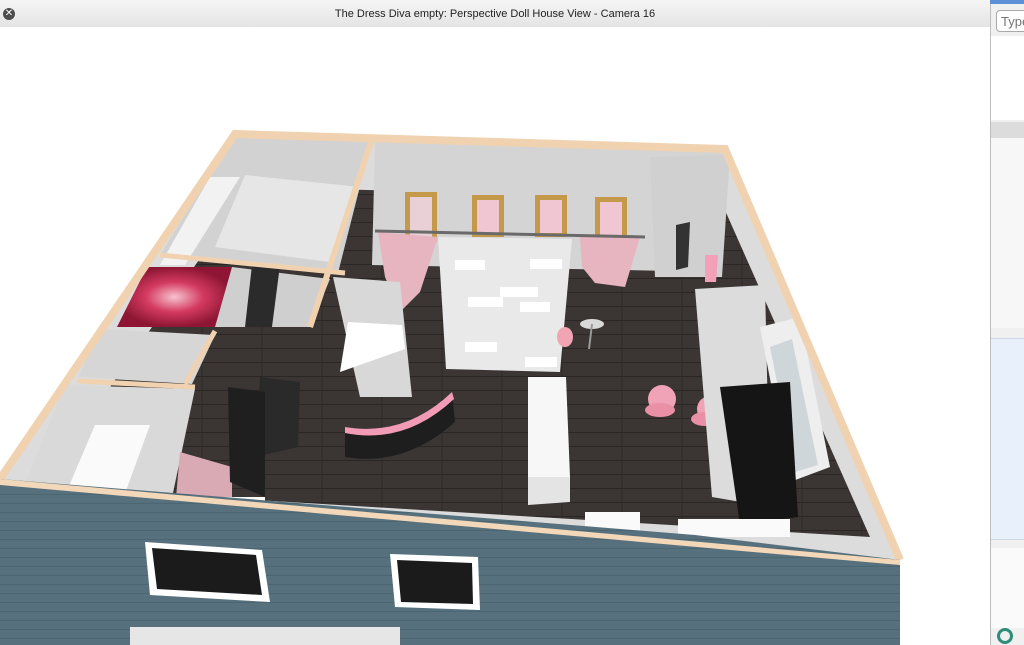 Image resolution: width=1024 pixels, height=645 pixels. I want to click on help-icon, so click(1005, 636).